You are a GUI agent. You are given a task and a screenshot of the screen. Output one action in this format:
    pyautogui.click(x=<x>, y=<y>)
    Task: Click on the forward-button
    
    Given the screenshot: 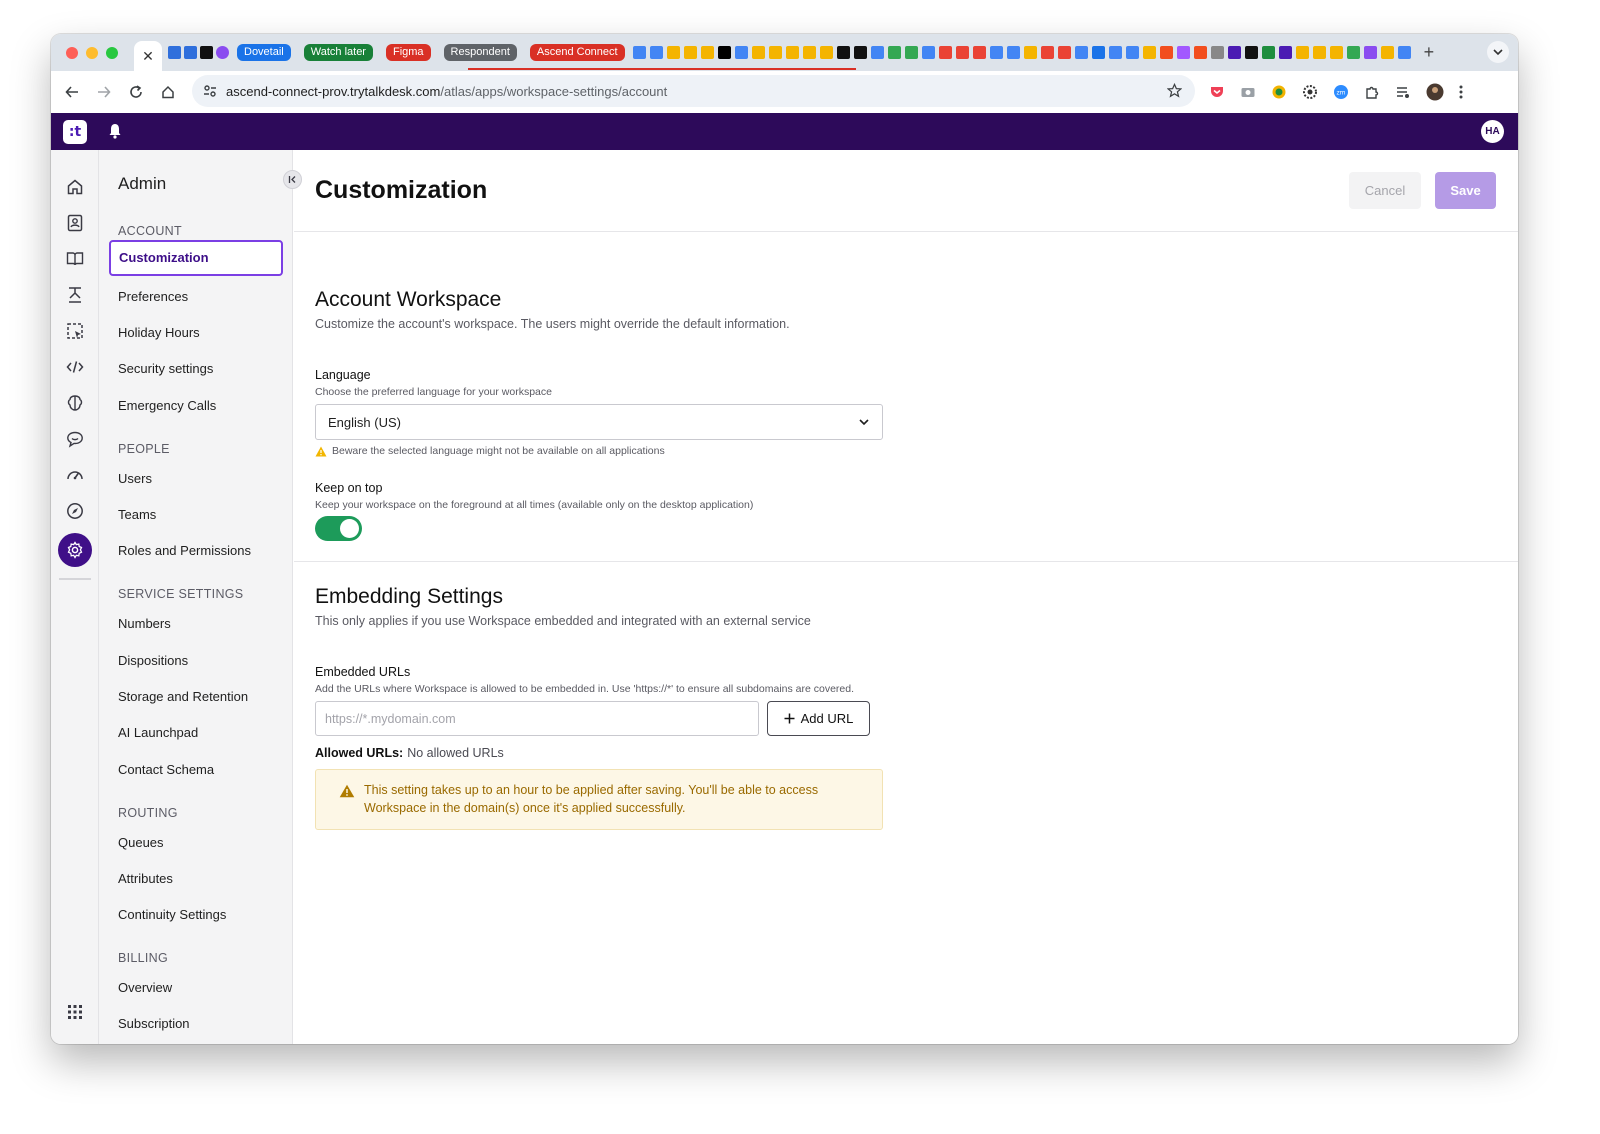 What is the action you would take?
    pyautogui.click(x=104, y=92)
    